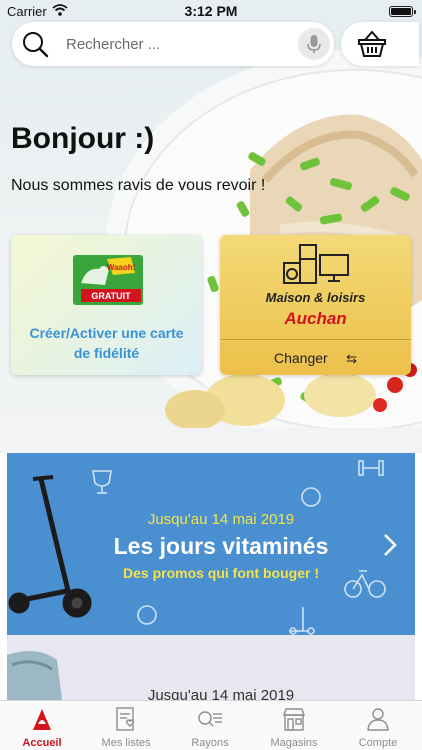  I want to click on chevron-right-icon, so click(390, 545).